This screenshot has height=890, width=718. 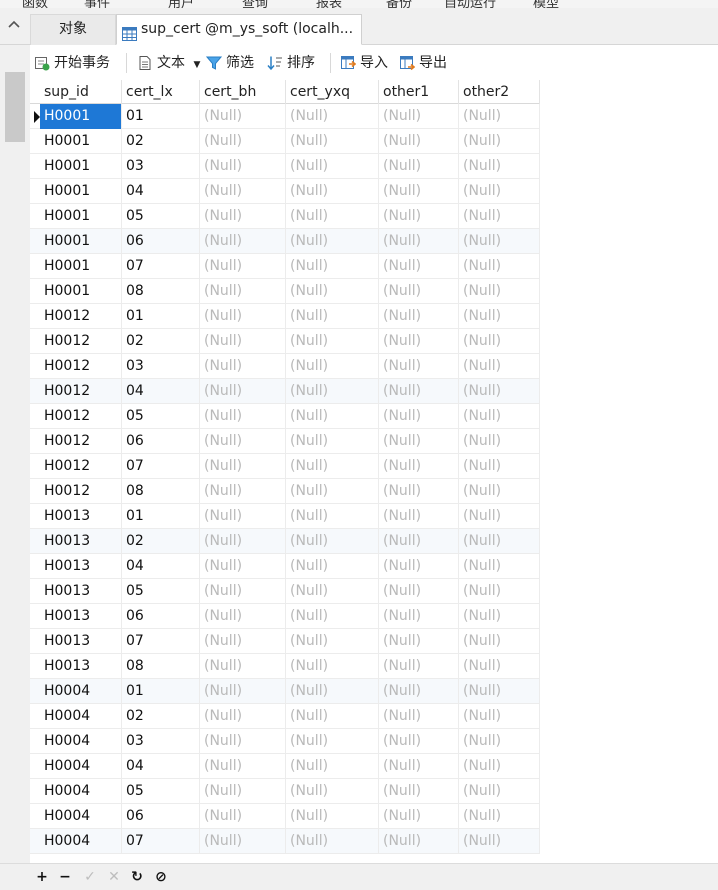 I want to click on table-row: H0004 04 (Null) (Null) (Null) (Null), so click(x=285, y=766).